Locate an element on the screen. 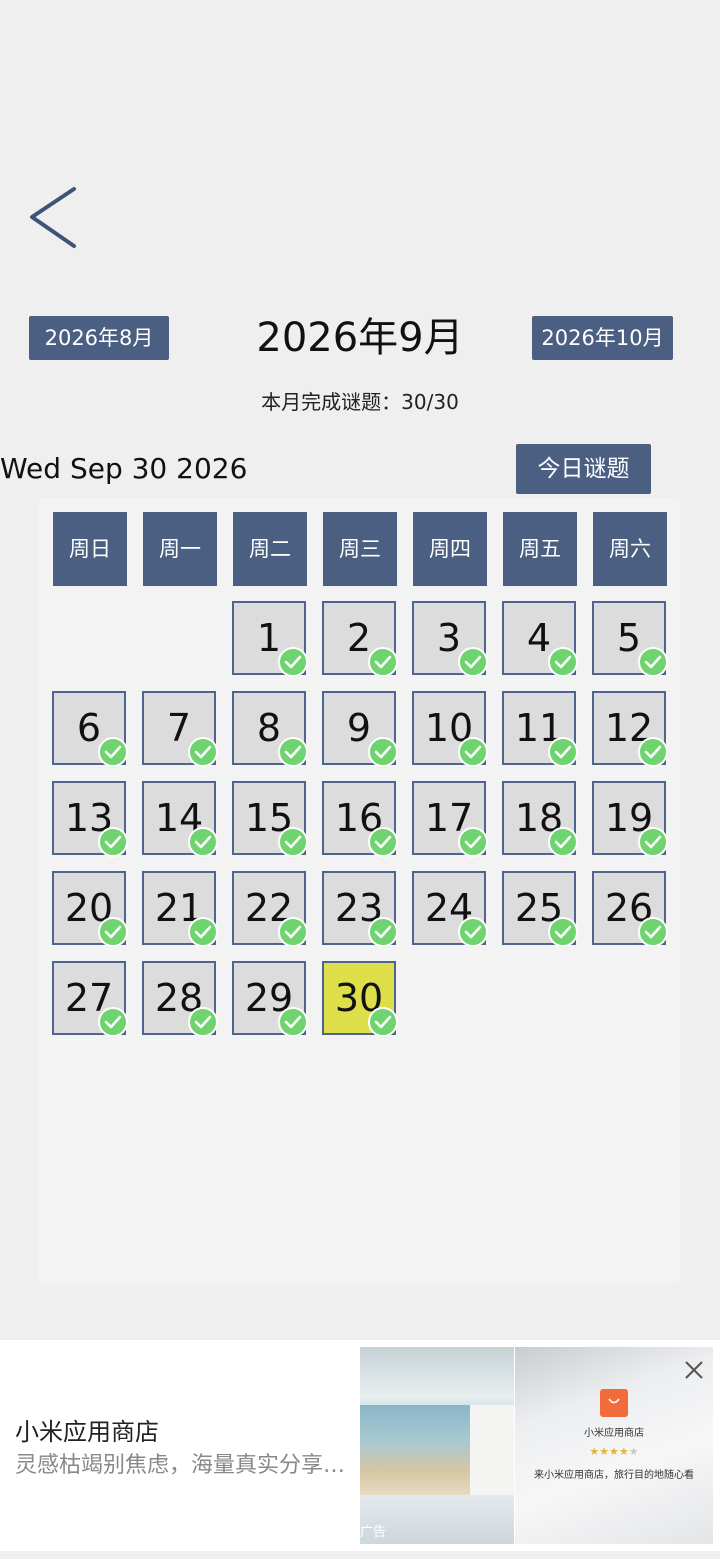 The width and height of the screenshot is (720, 1559). day-cell: 18 is located at coordinates (540, 819).